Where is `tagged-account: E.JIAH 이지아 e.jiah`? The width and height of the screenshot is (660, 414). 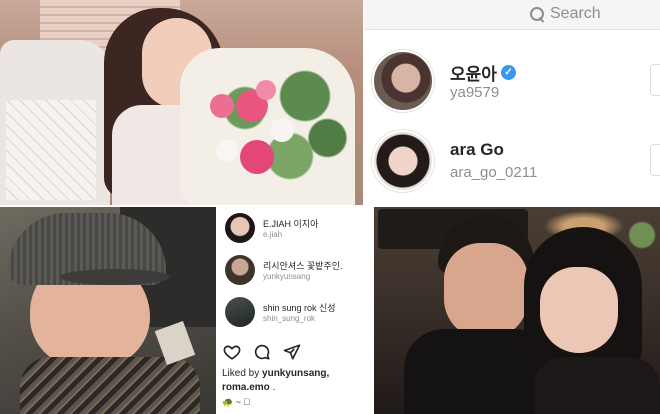 tagged-account: E.JIAH 이지아 e.jiah is located at coordinates (298, 229).